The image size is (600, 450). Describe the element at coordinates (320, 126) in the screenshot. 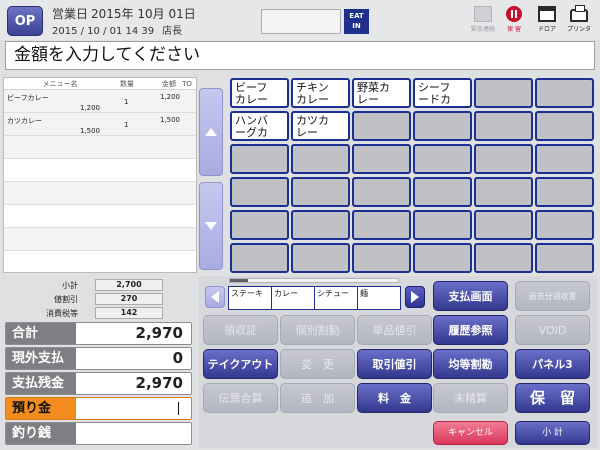

I see `menu-item-katsu-curry: カツカ レー` at that location.